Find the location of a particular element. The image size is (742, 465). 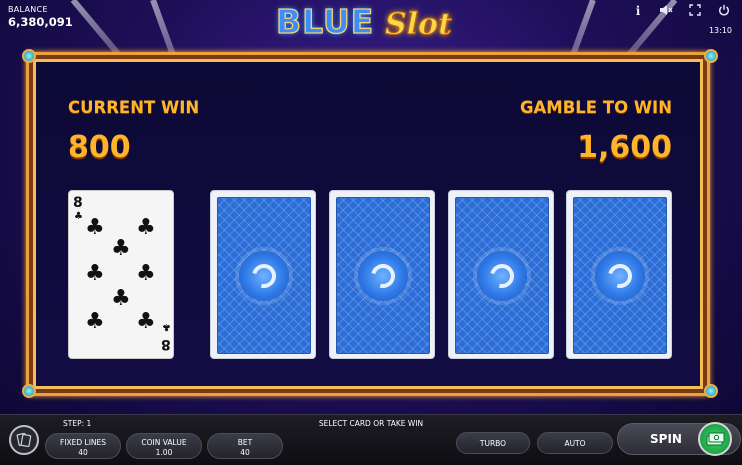

game-logo: BLUE Slot is located at coordinates (371, 22).